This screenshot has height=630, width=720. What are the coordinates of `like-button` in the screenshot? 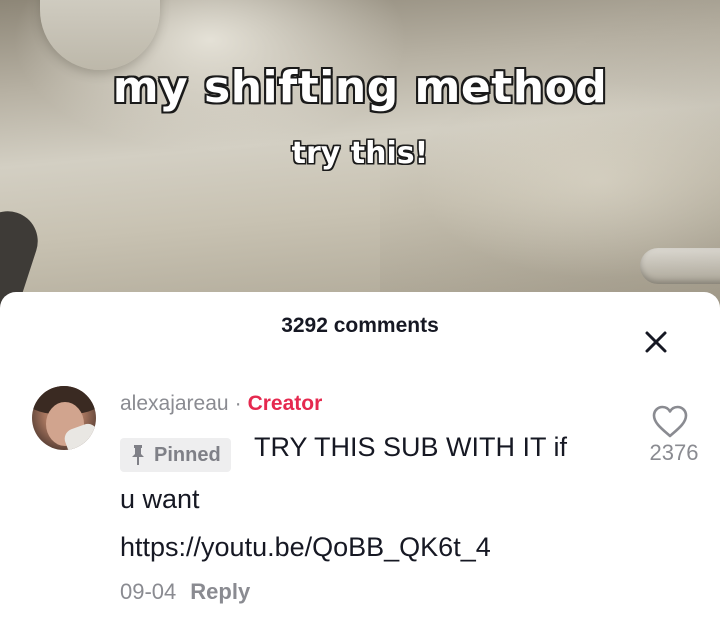 It's located at (670, 422).